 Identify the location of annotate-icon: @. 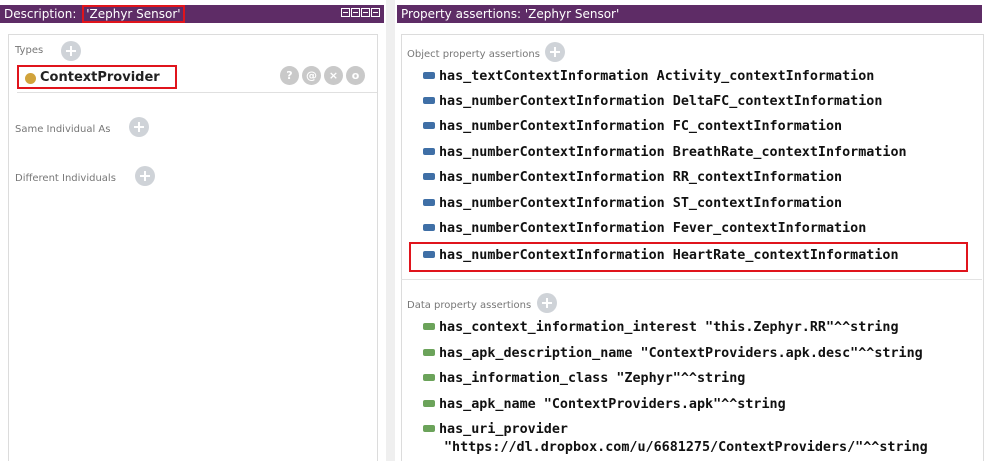
(311, 75).